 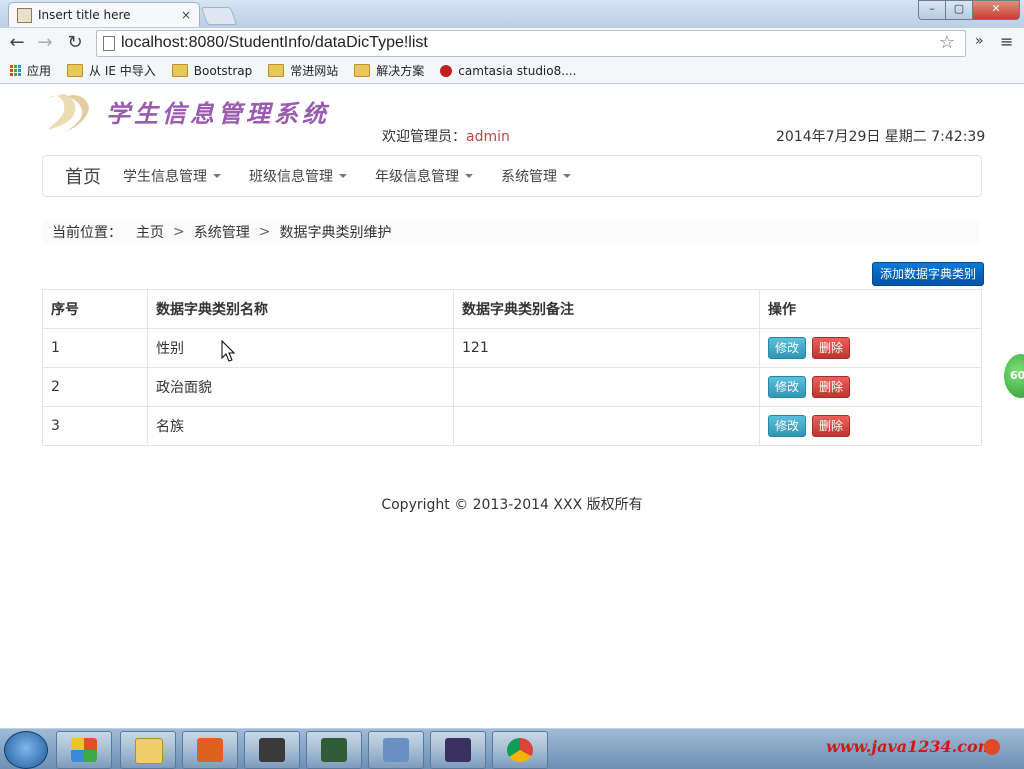 I want to click on presentation-icon, so click(x=210, y=750).